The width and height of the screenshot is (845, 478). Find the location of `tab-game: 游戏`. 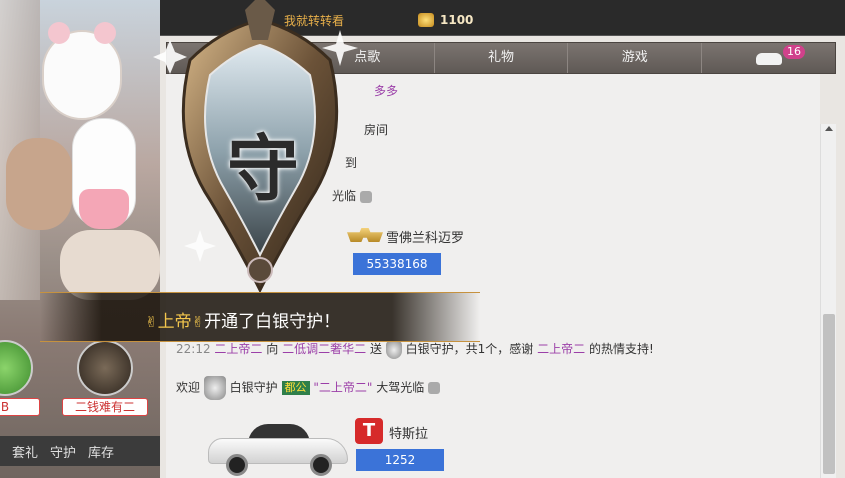

tab-game: 游戏 is located at coordinates (635, 58).